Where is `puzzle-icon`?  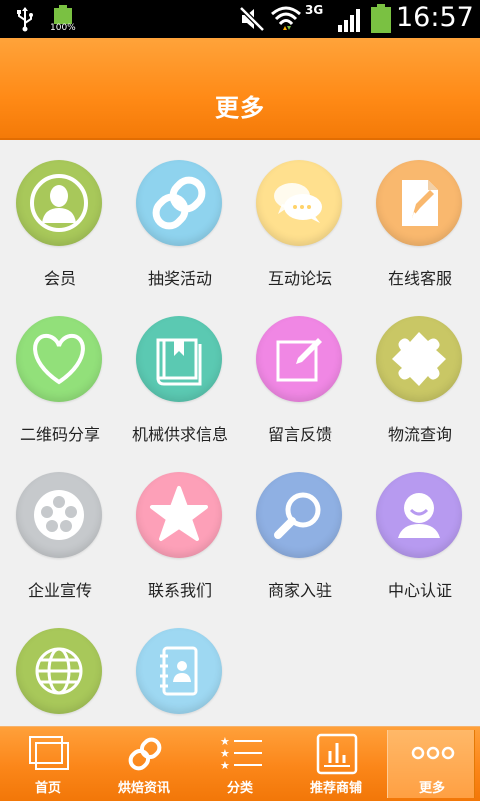
puzzle-icon is located at coordinates (419, 359).